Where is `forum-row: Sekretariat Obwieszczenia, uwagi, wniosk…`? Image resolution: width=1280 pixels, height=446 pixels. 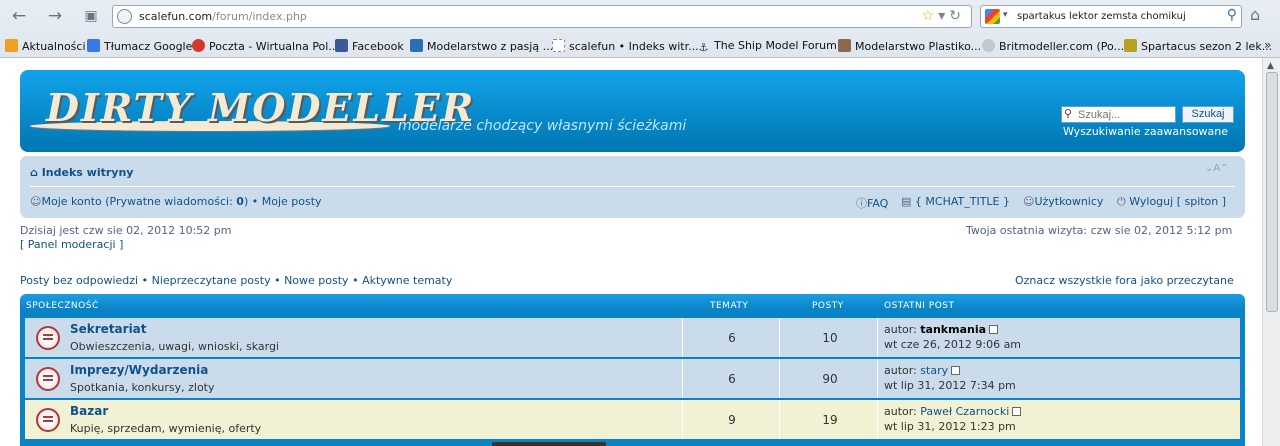 forum-row: Sekretariat Obwieszczenia, uwagi, wniosk… is located at coordinates (632, 337).